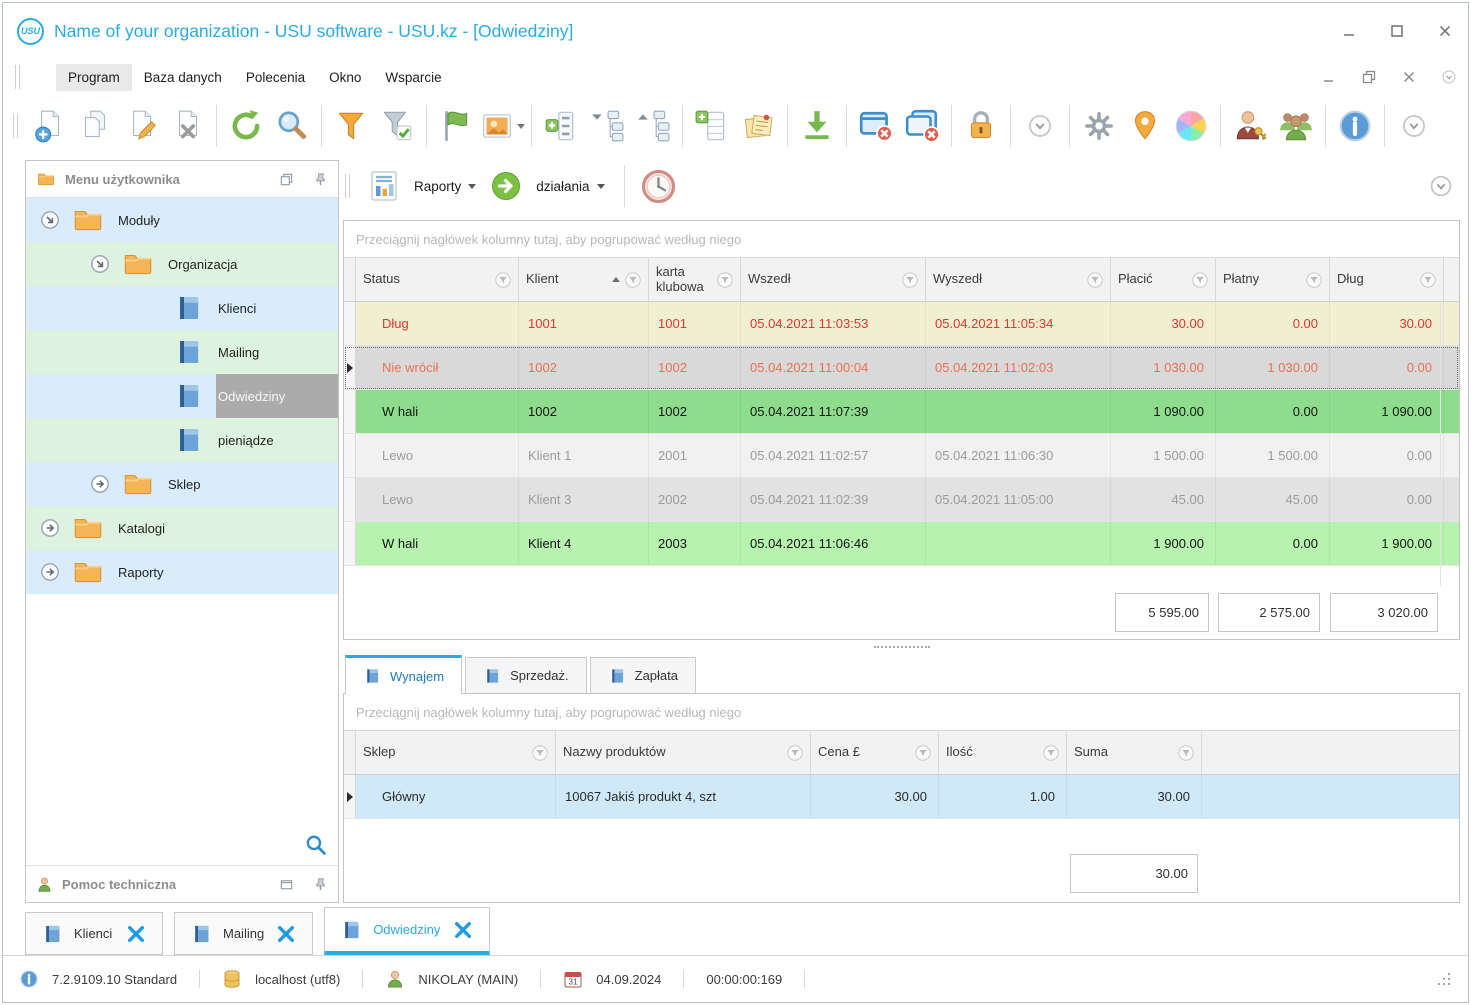 The image size is (1471, 1005). I want to click on toolbar-download-button, so click(817, 126).